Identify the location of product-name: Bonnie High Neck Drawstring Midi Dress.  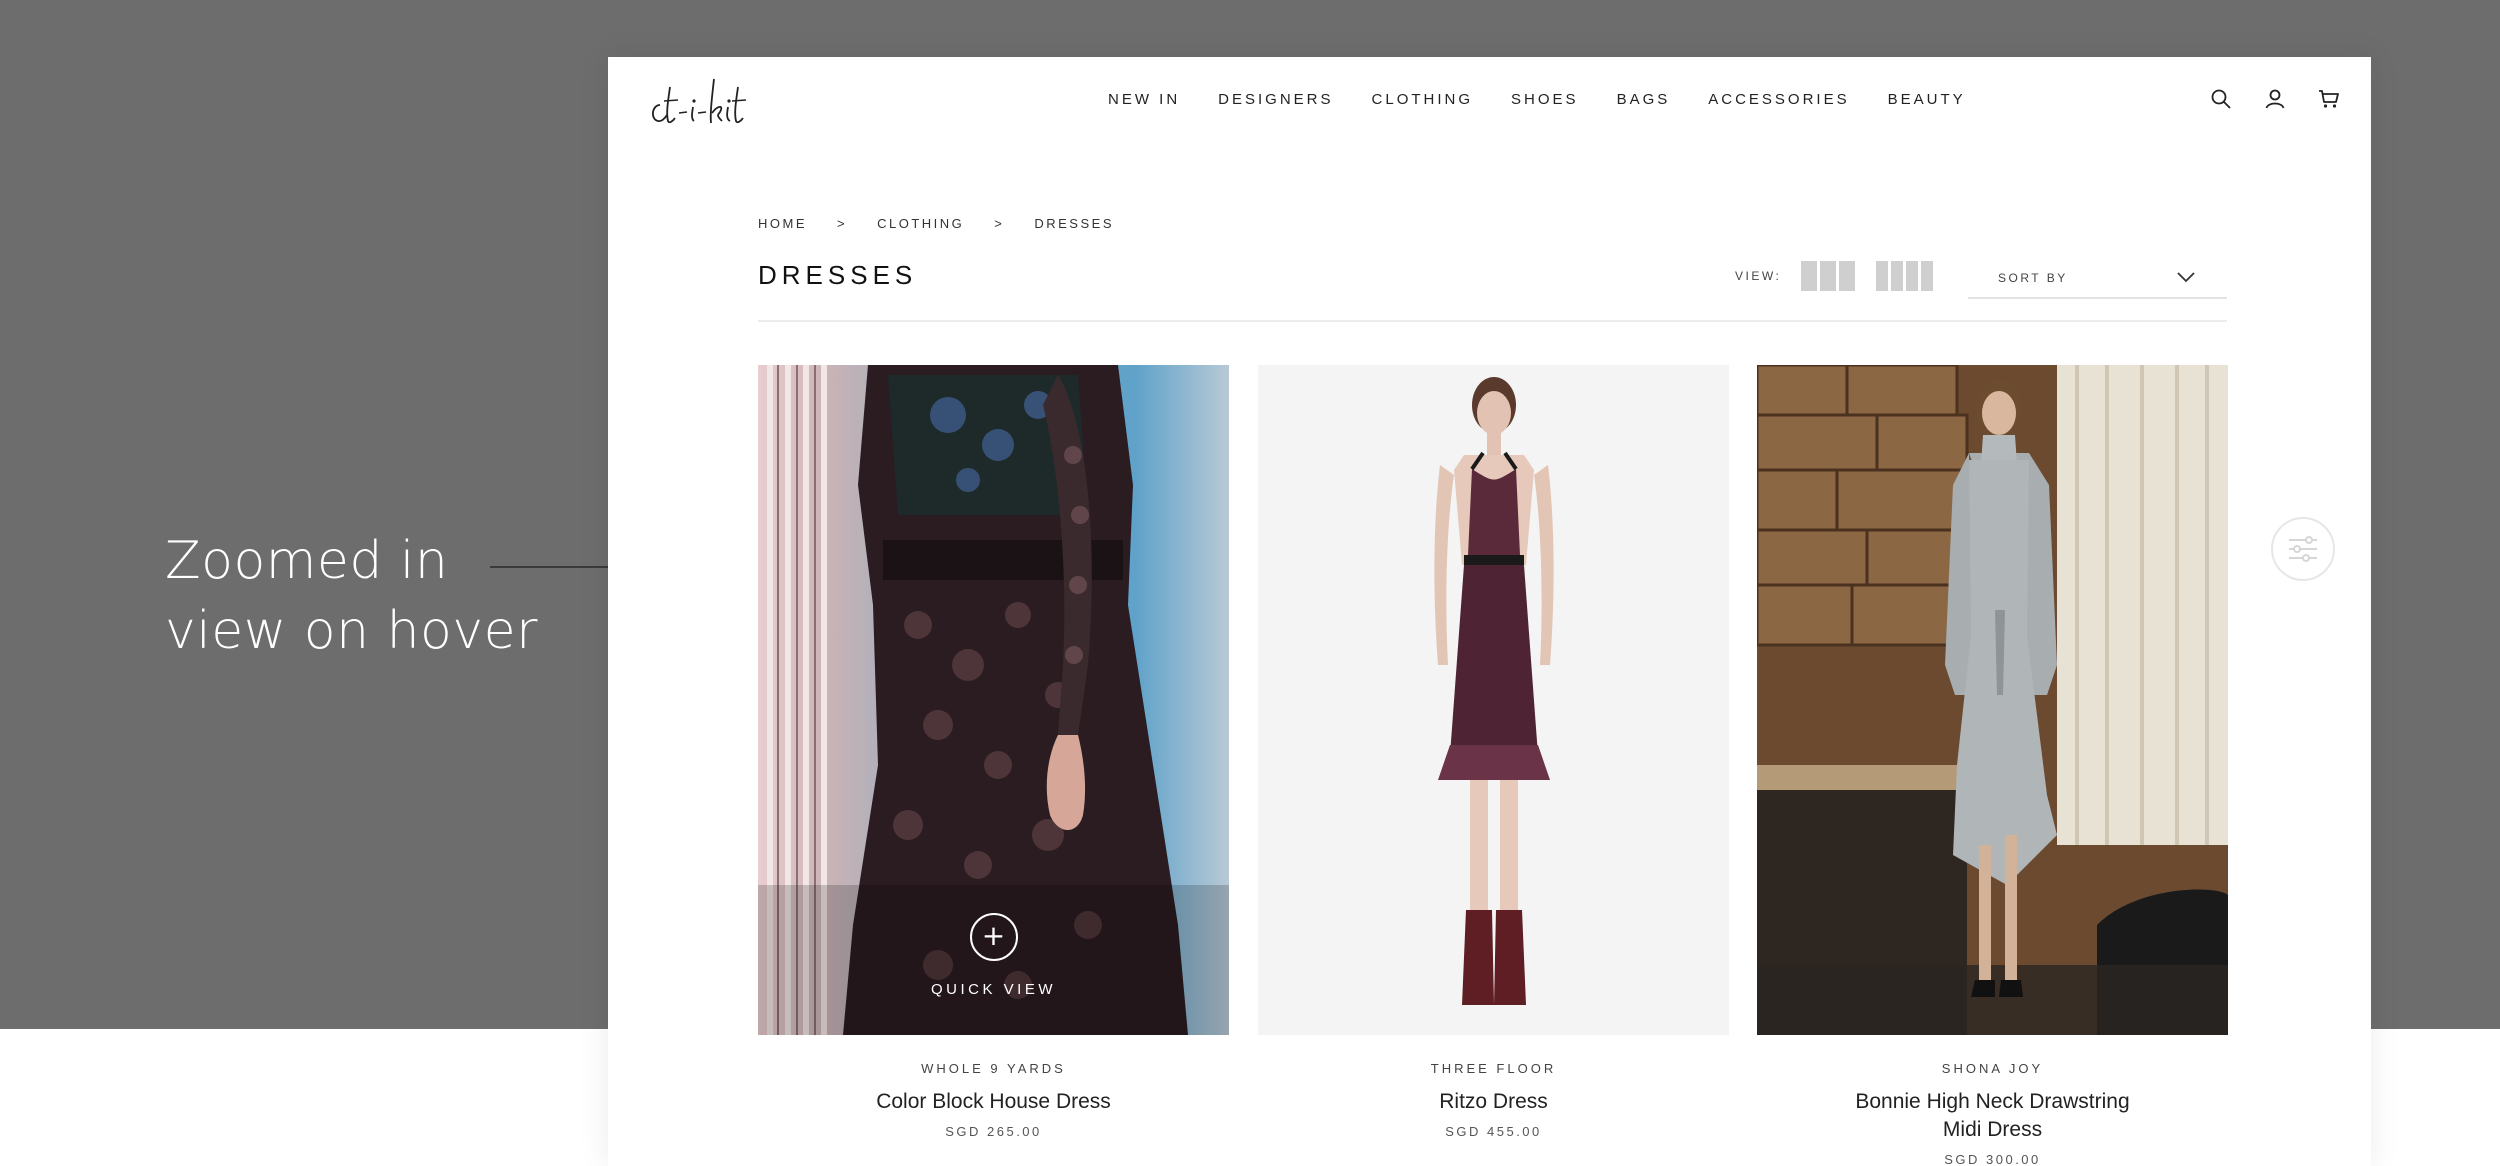
(1993, 1116).